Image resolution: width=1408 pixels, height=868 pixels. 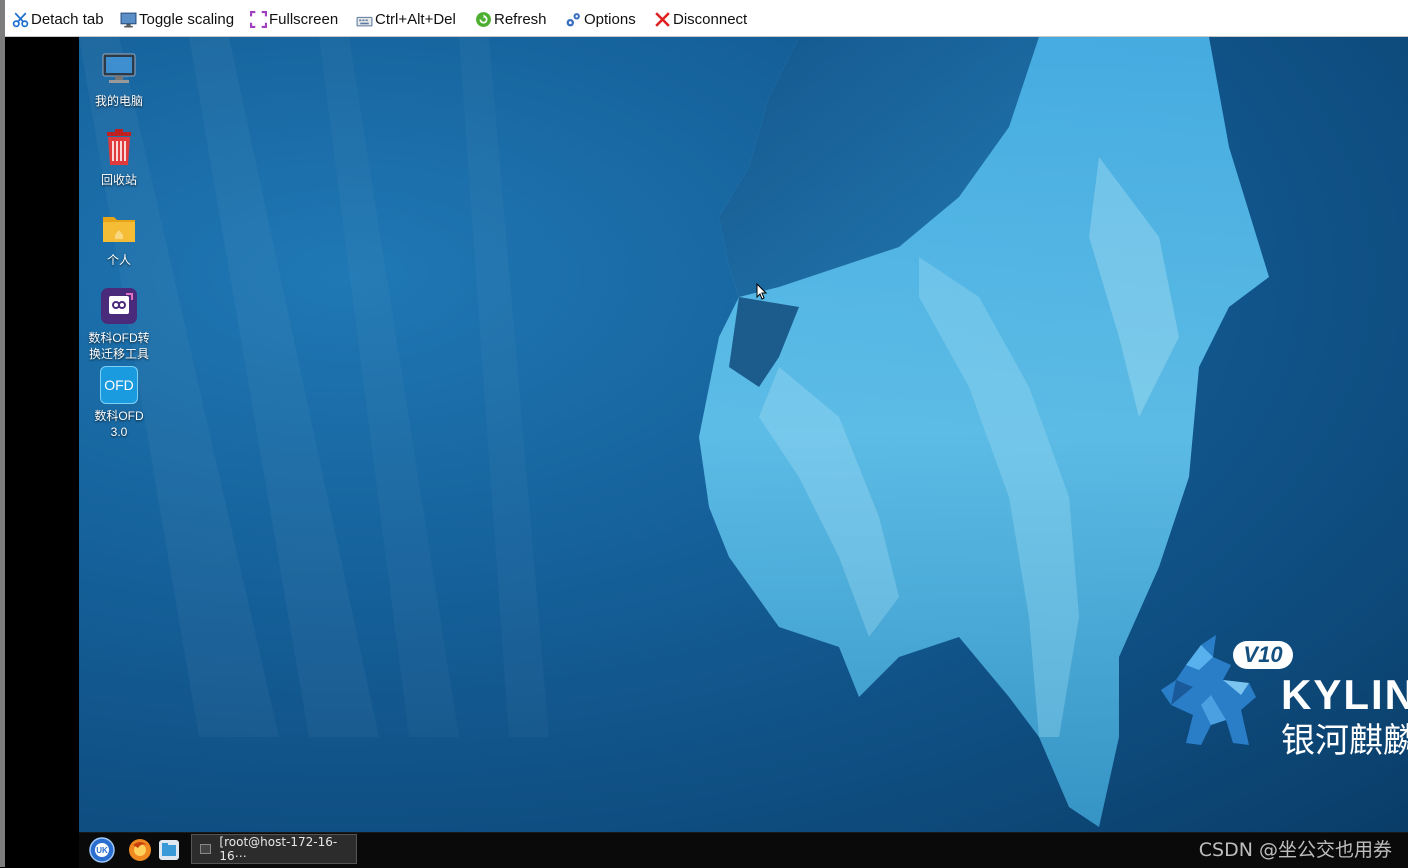 What do you see at coordinates (1295, 850) in the screenshot?
I see `watermark: CSDN @坐公交也用券` at bounding box center [1295, 850].